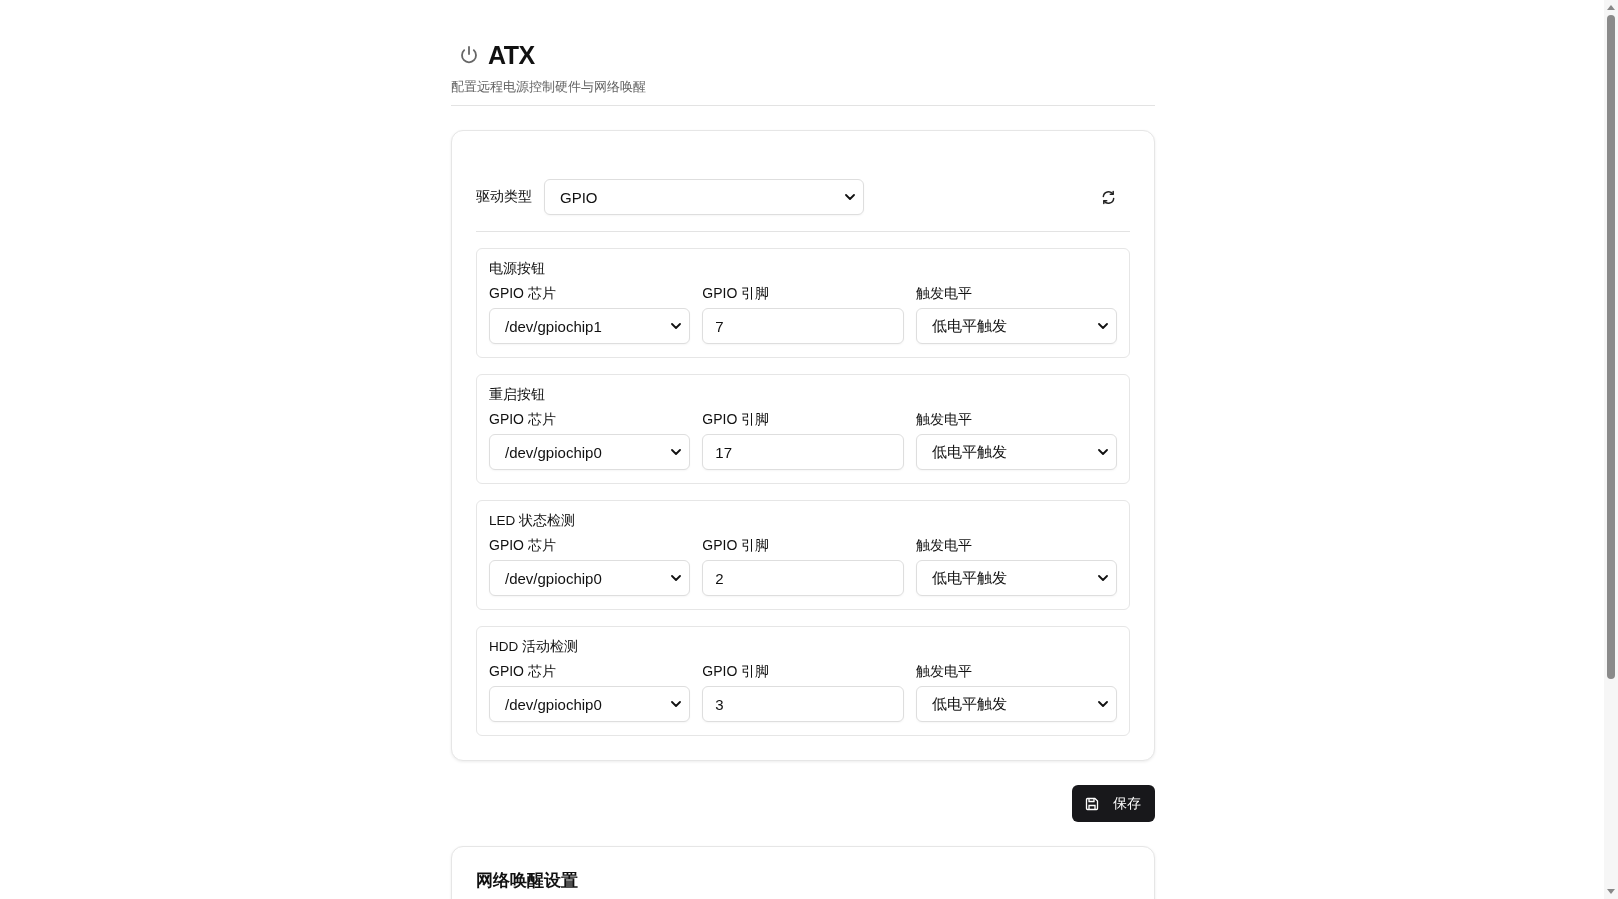  I want to click on scrollbar, so click(1611, 449).